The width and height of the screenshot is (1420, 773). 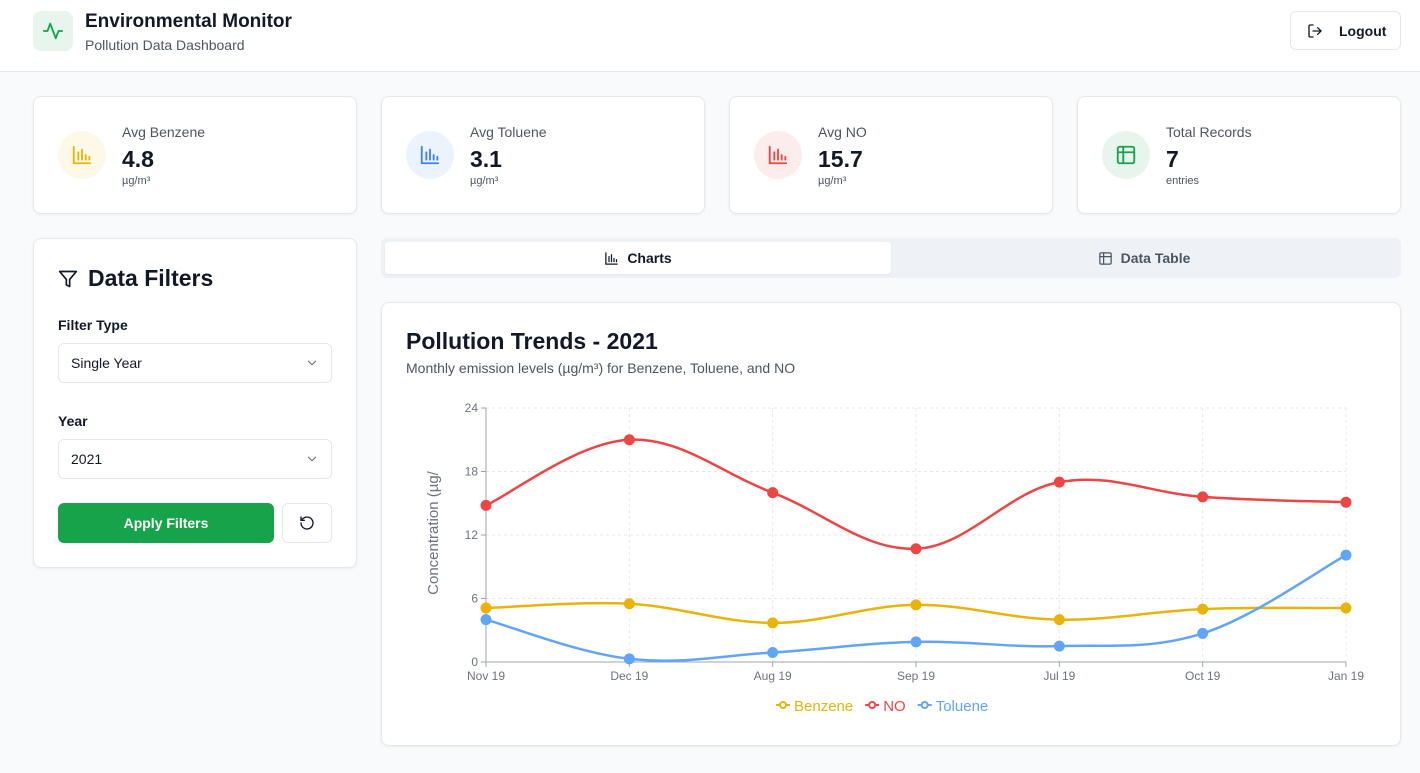 I want to click on logout-label: Logout, so click(x=1363, y=30).